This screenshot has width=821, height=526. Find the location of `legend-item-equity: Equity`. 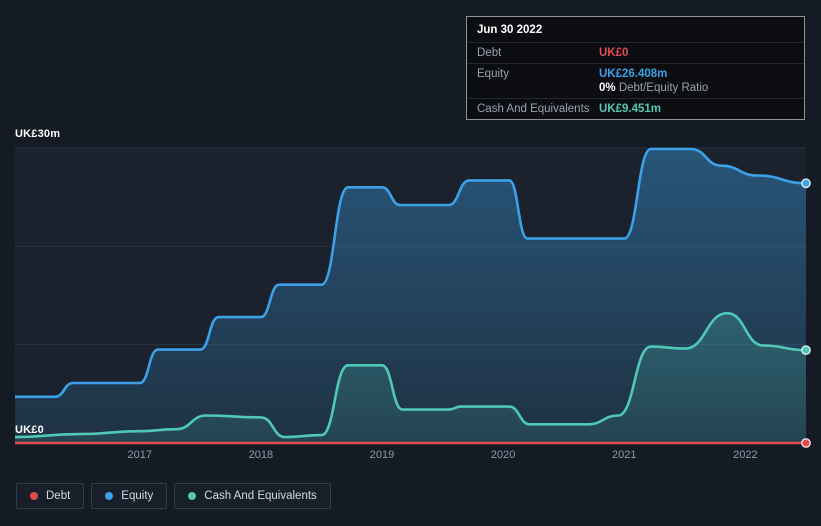

legend-item-equity: Equity is located at coordinates (129, 496).